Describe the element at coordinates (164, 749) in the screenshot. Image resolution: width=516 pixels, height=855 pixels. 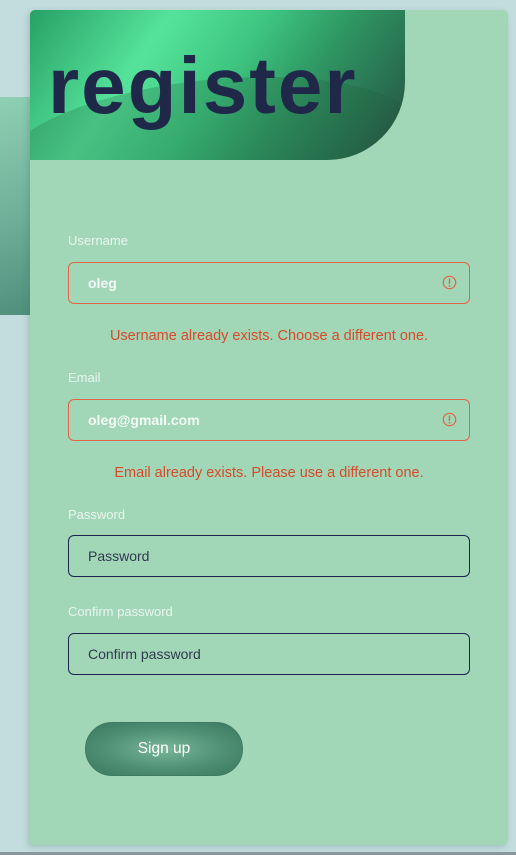
I see `sign-up-button: Sign up` at that location.